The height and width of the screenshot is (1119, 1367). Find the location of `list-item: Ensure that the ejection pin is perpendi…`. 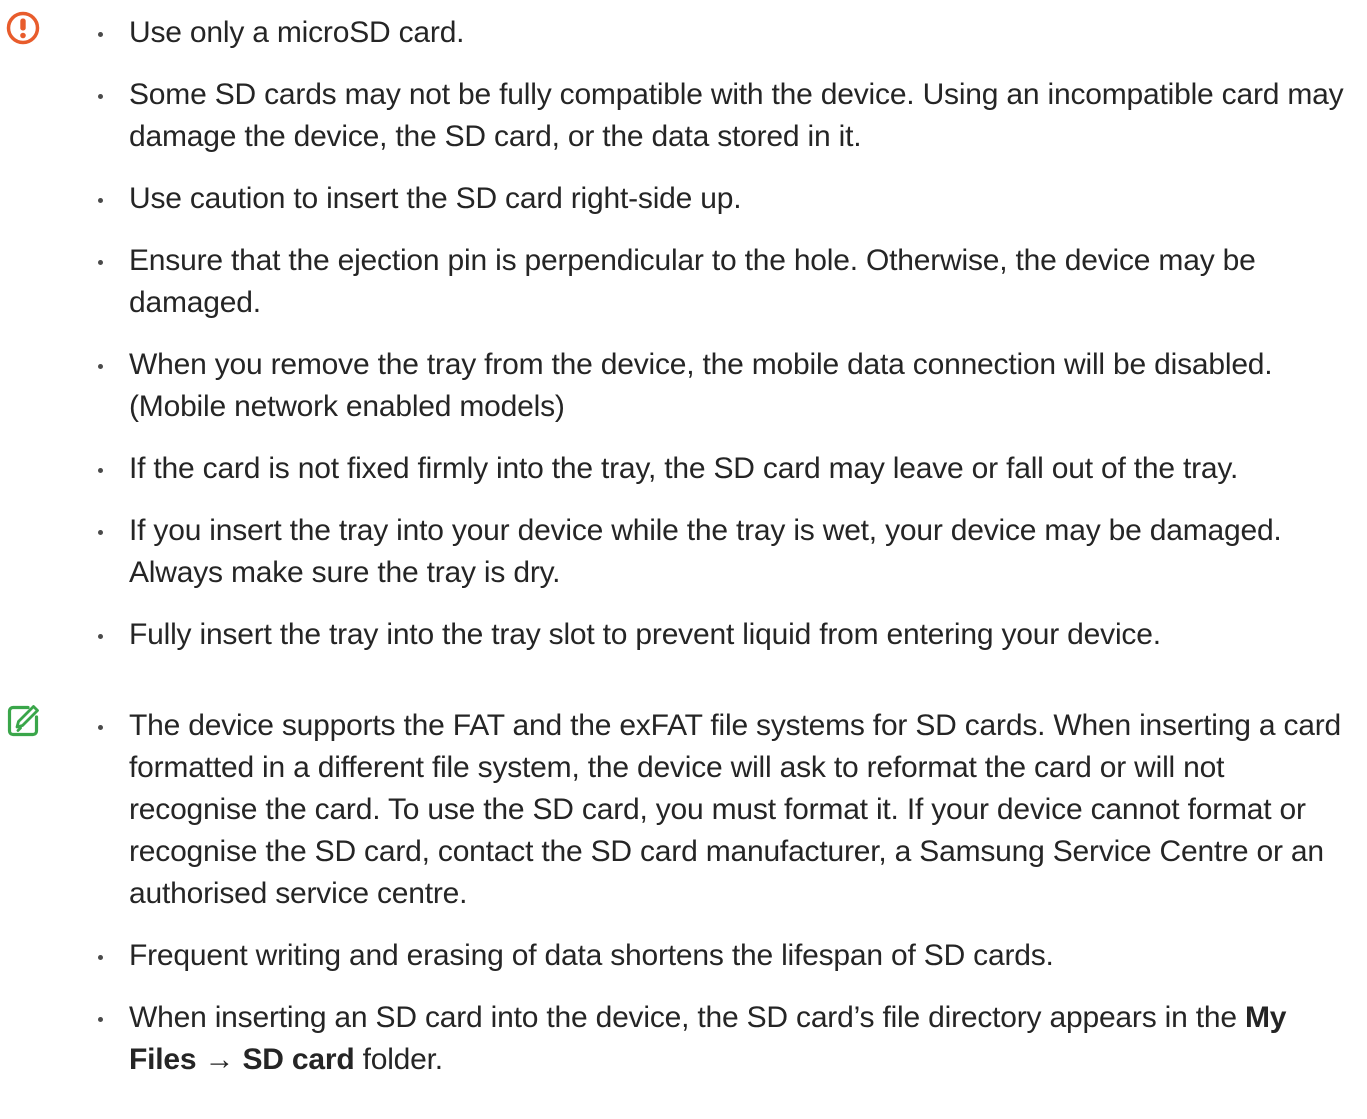

list-item: Ensure that the ejection pin is perpendi… is located at coordinates (726, 282).